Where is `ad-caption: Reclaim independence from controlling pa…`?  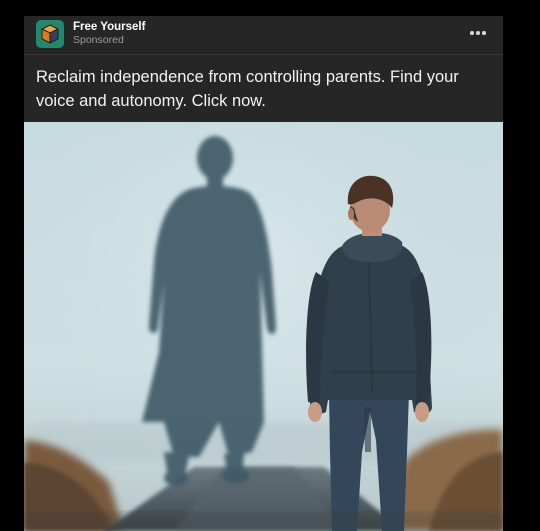 ad-caption: Reclaim independence from controlling pa… is located at coordinates (247, 89).